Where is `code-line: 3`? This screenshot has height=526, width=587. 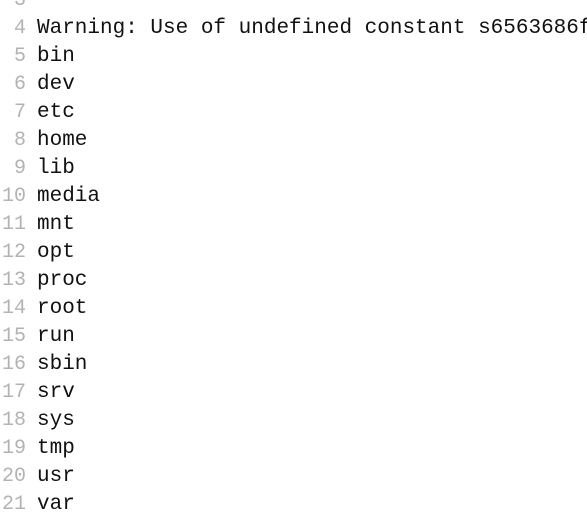
code-line: 3 is located at coordinates (293, 7).